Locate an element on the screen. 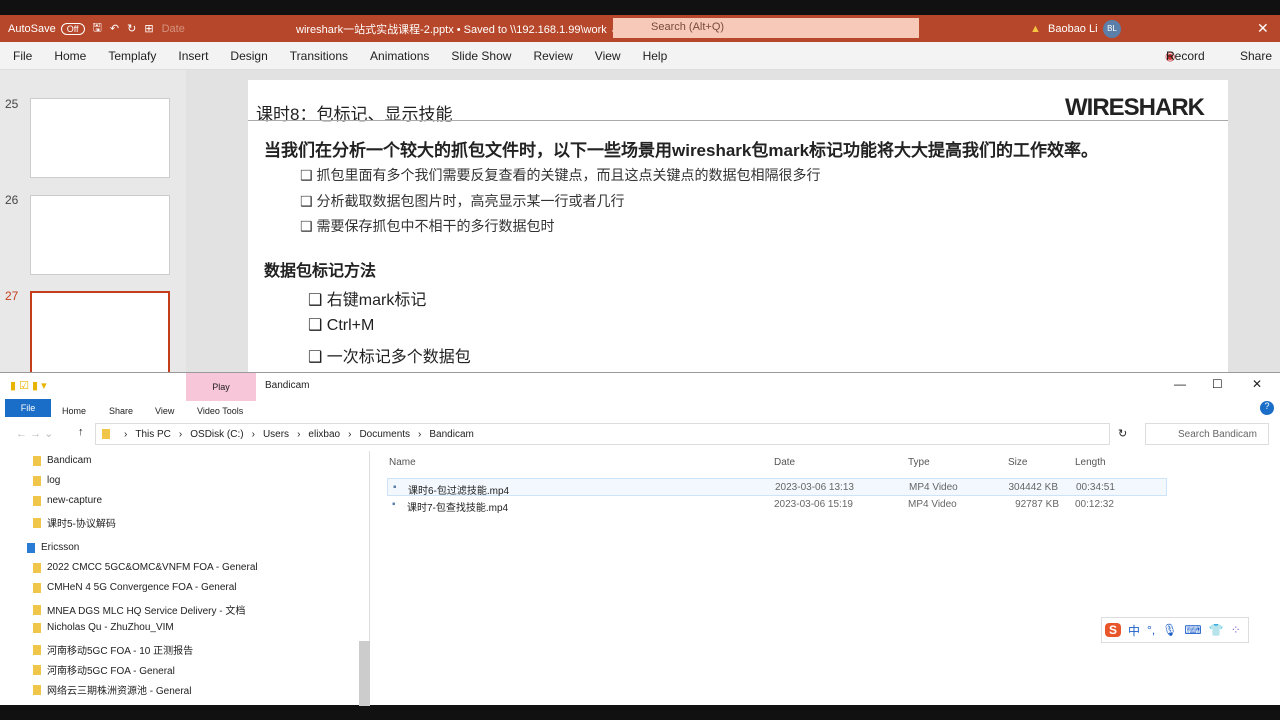  file-type: MP4 Video is located at coordinates (933, 487).